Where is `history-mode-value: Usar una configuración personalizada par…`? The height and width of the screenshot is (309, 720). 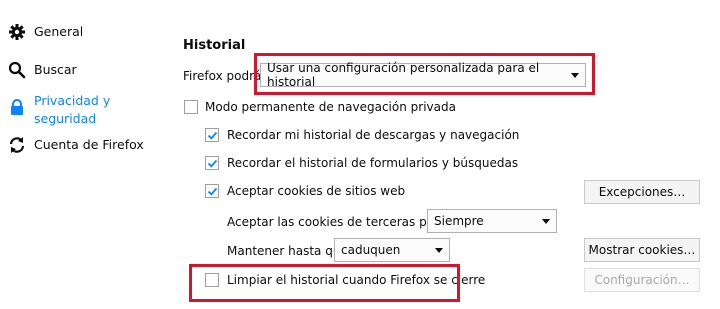
history-mode-value: Usar una configuración personalizada par… is located at coordinates (403, 75).